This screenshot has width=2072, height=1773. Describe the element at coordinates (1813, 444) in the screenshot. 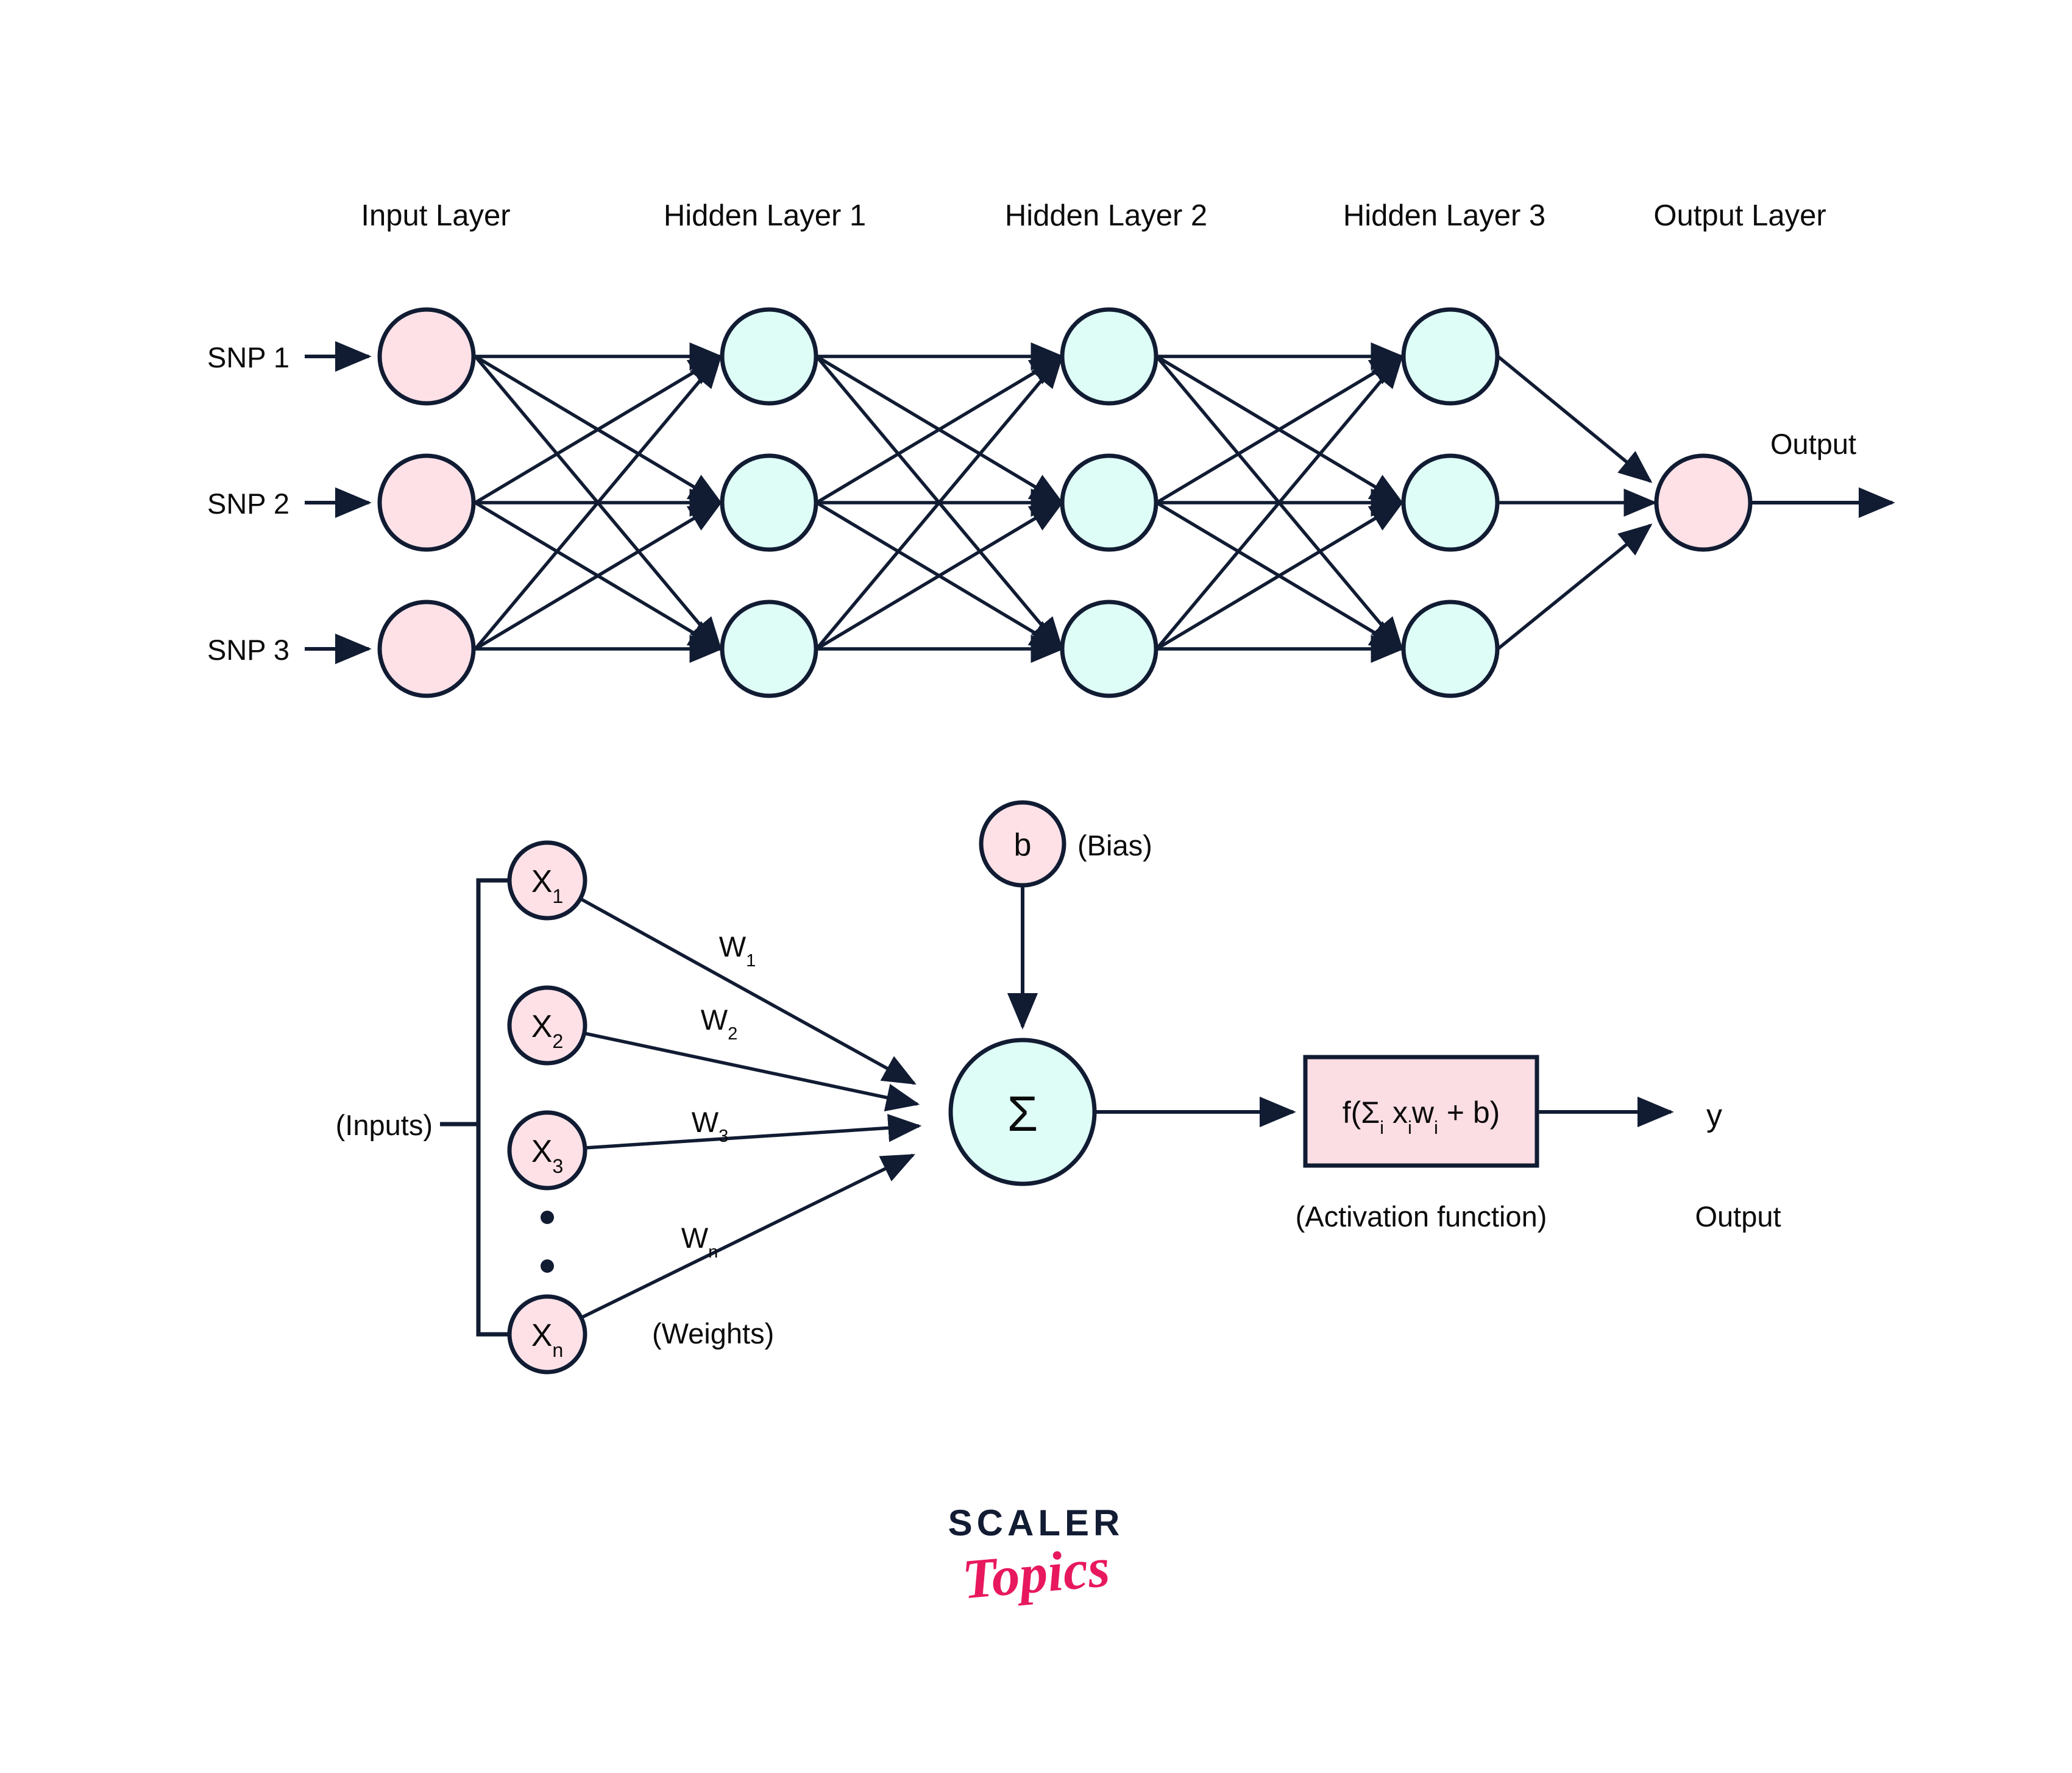

I see `network-output-label: Output` at that location.